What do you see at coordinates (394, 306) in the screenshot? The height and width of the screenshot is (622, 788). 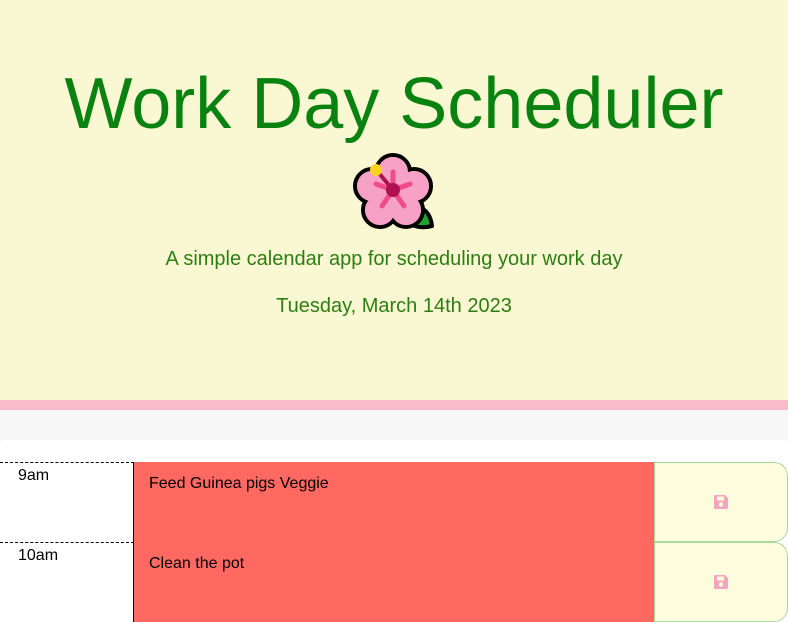 I see `current-day: Tuesday, March 14th 2023` at bounding box center [394, 306].